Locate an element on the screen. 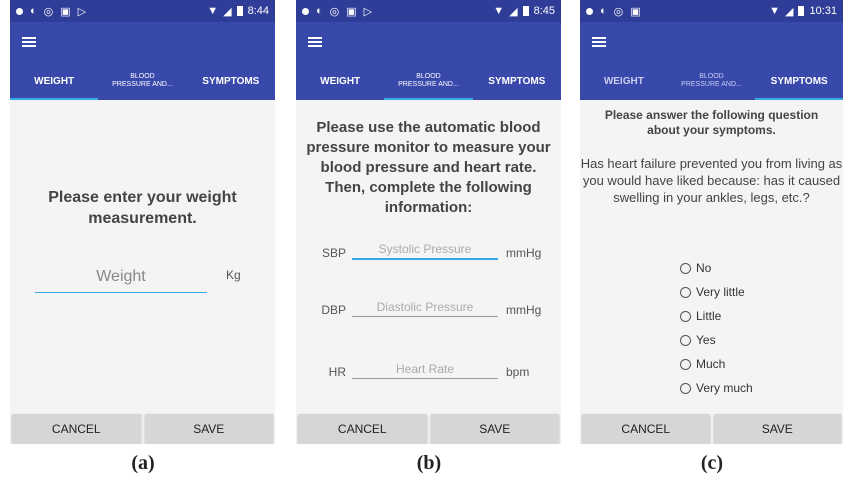 The height and width of the screenshot is (484, 843). hr-label: HR is located at coordinates (337, 372).